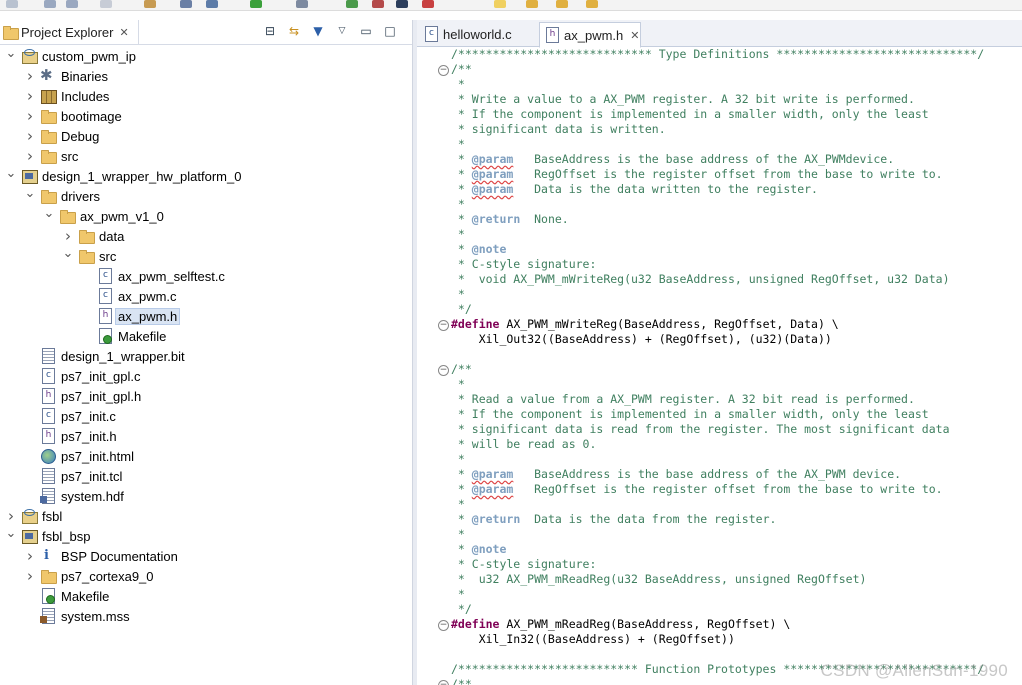  Describe the element at coordinates (206, 32) in the screenshot. I see `project-explorer-tabbar: Project Explorer ✕ ⊟ ⇆ ▼ ▽ ▭ □` at that location.